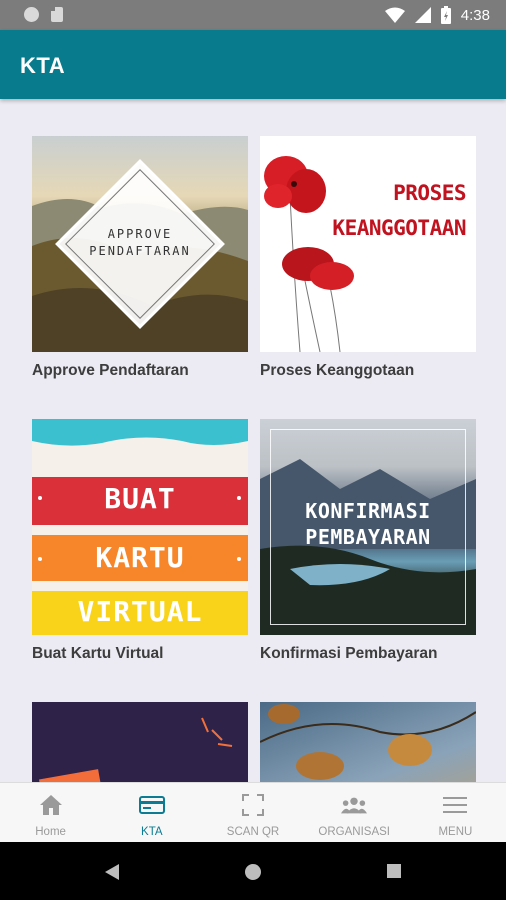  What do you see at coordinates (253, 832) in the screenshot?
I see `nav-label: SCAN QR` at bounding box center [253, 832].